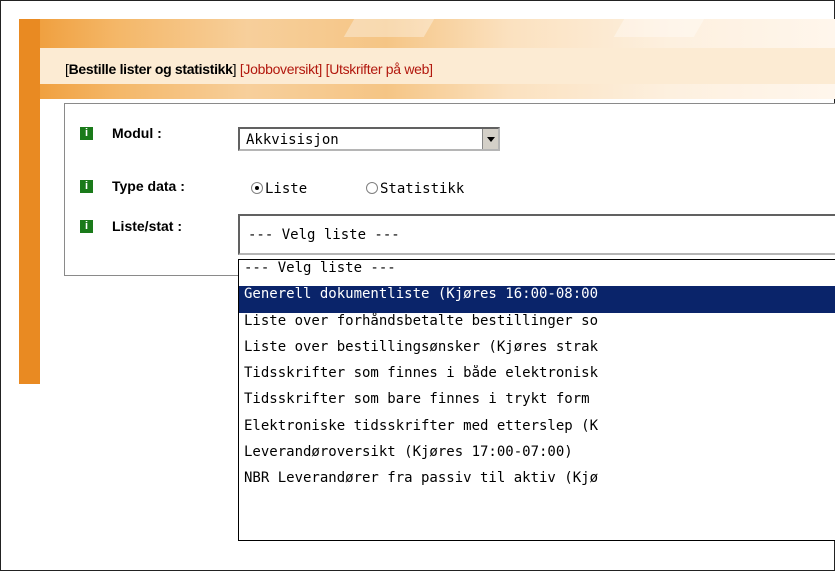 The image size is (835, 571). What do you see at coordinates (292, 140) in the screenshot?
I see `modul-select-value: Akkvisisjon` at bounding box center [292, 140].